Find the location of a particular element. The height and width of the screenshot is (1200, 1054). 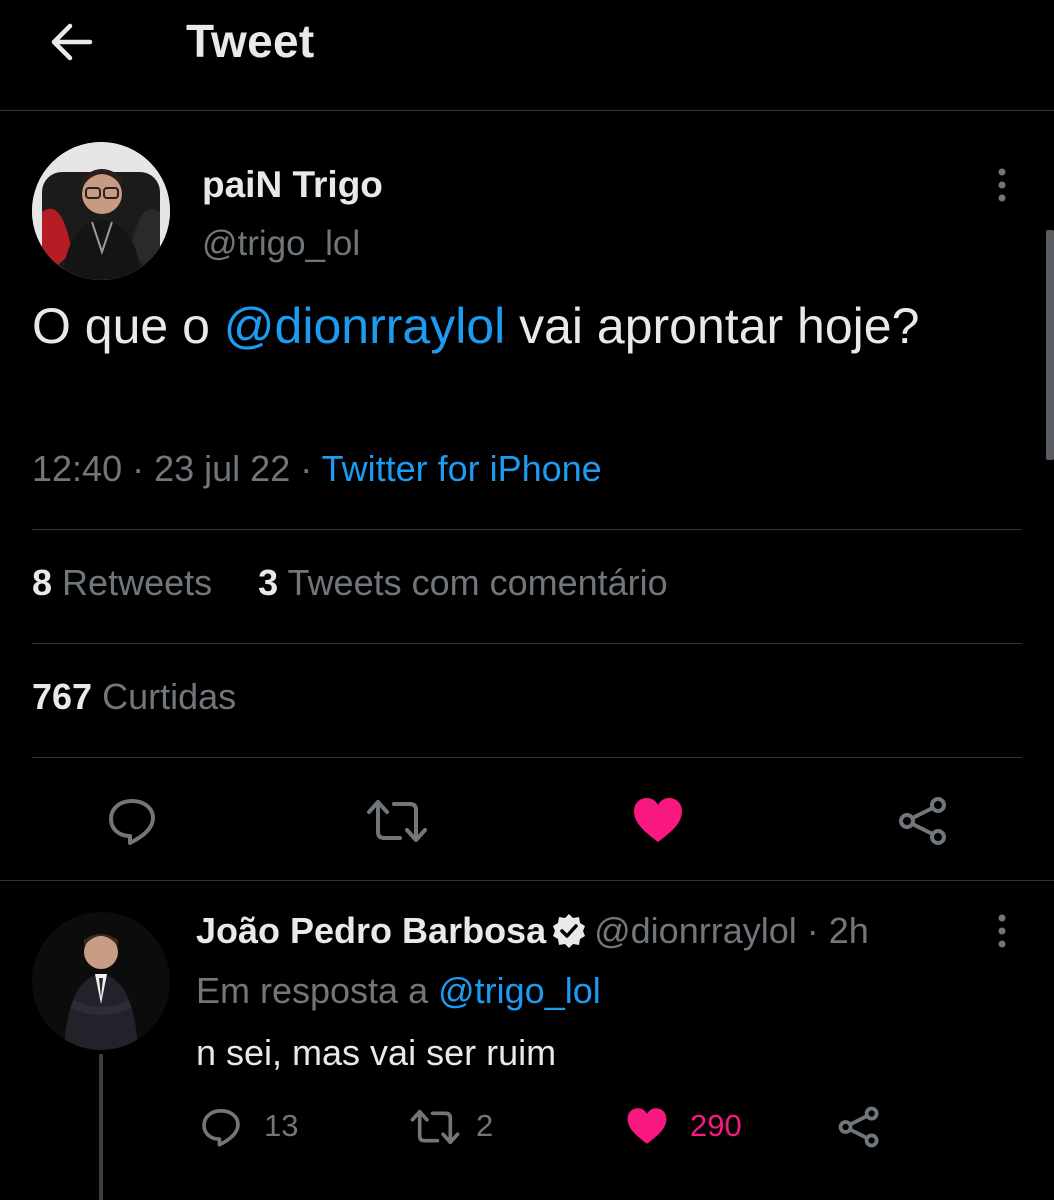

tweet-time: 12:40 is located at coordinates (77, 468).